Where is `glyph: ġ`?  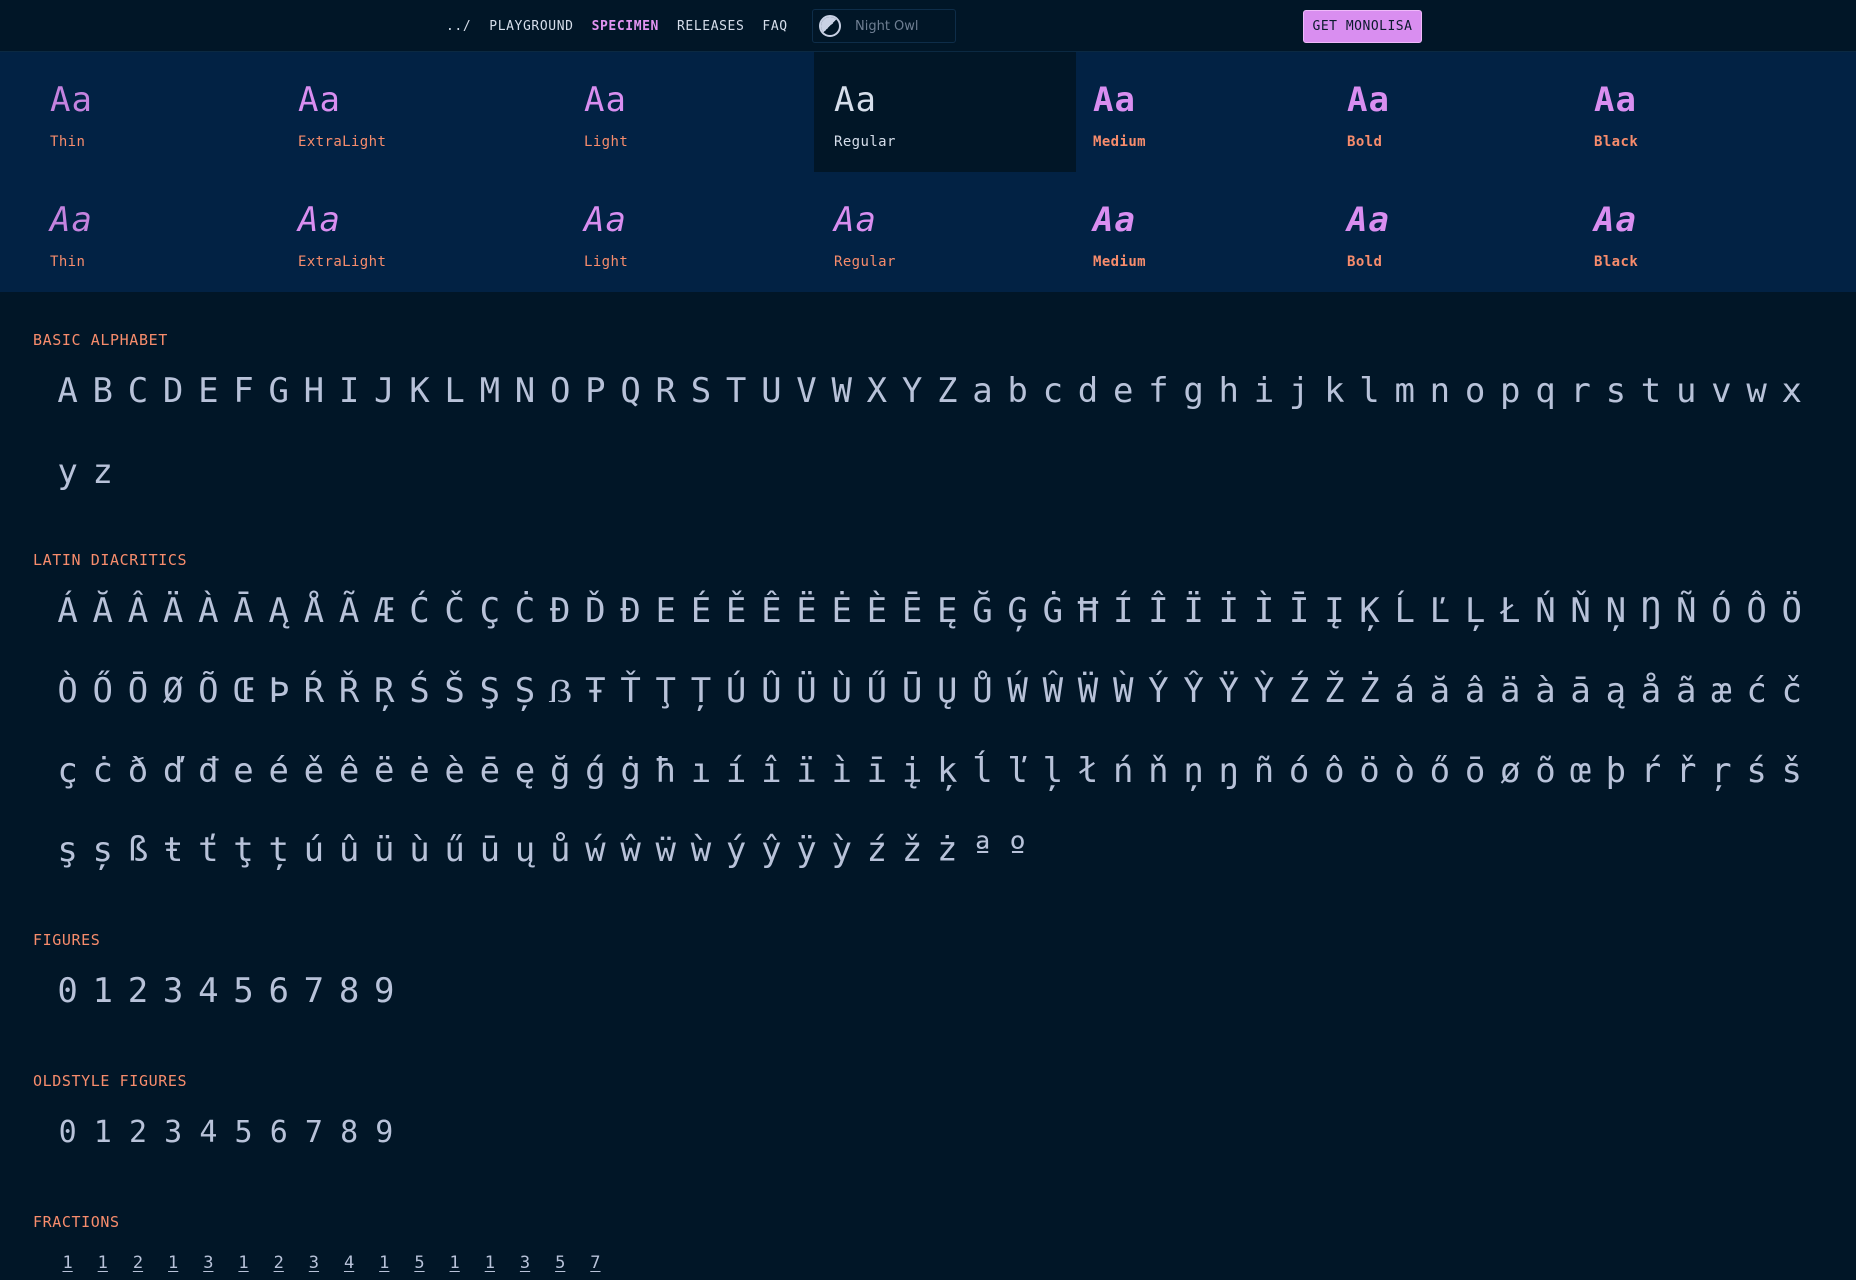
glyph: ġ is located at coordinates (630, 771).